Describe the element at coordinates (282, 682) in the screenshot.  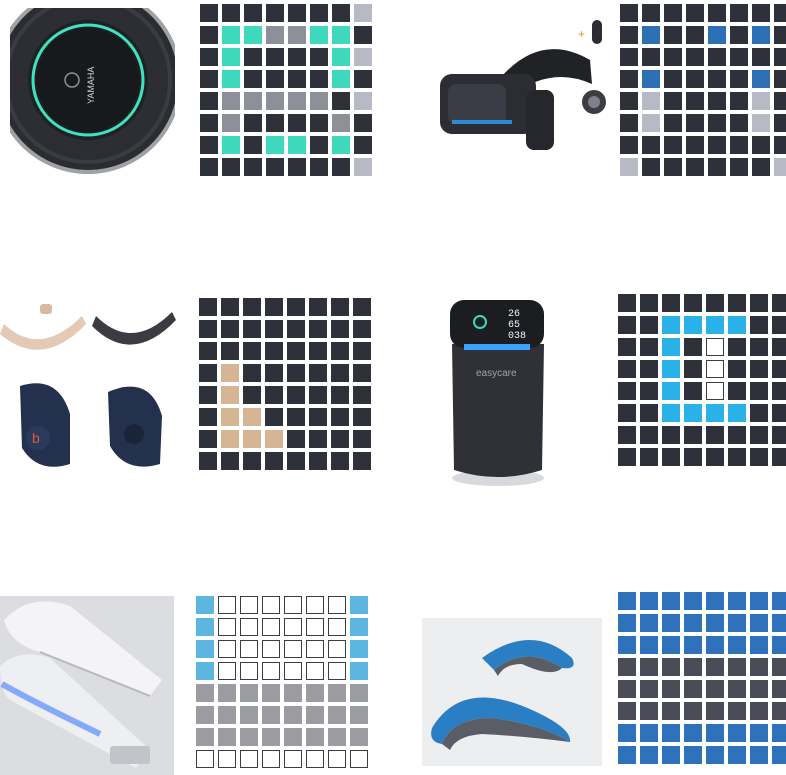
I see `pixel-grid-uv-wand` at that location.